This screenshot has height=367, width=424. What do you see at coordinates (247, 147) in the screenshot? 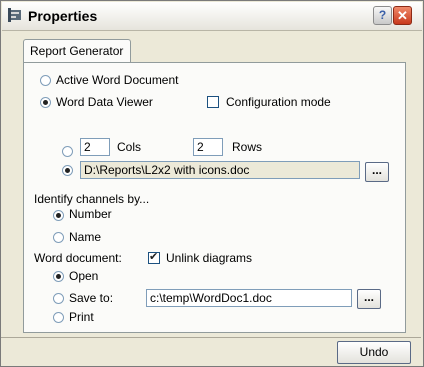
I see `rows-label: Rows` at bounding box center [247, 147].